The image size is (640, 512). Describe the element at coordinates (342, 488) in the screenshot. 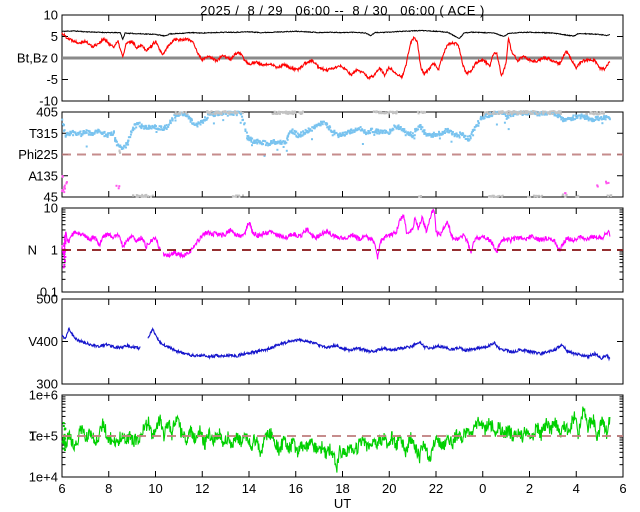

I see `x-tick-label: 18` at that location.